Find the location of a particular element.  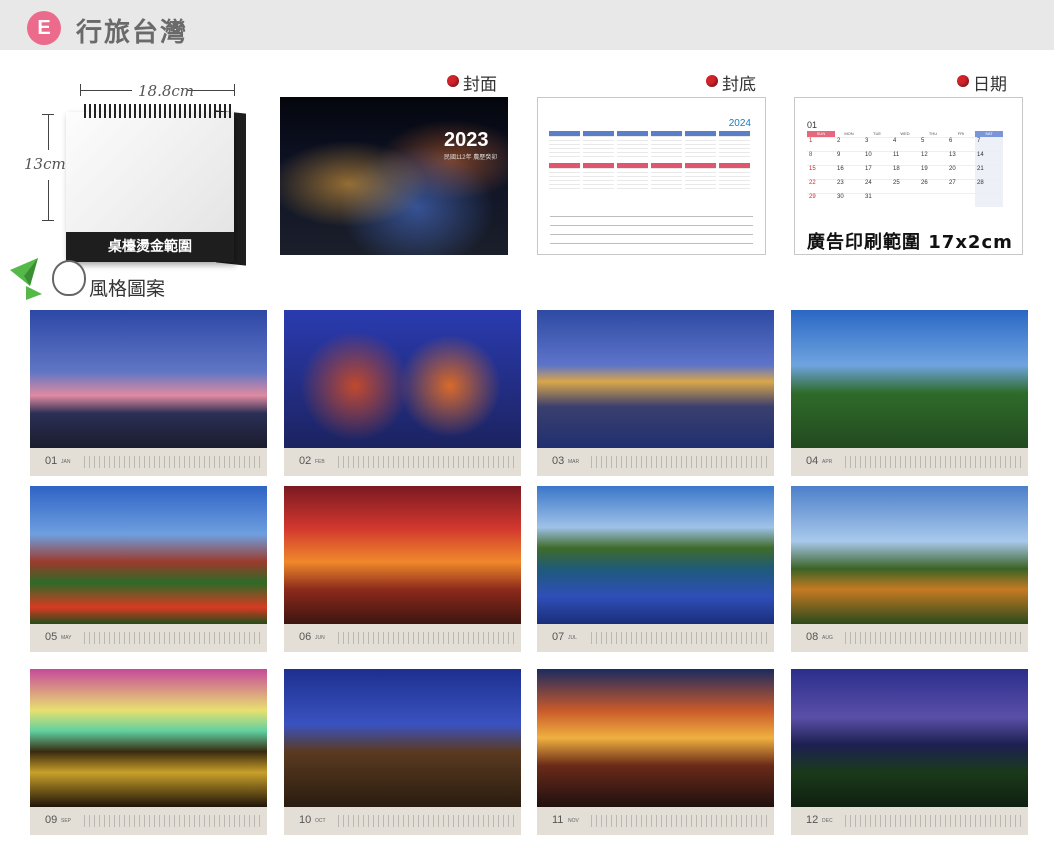

month-number: 03 is located at coordinates (558, 461).